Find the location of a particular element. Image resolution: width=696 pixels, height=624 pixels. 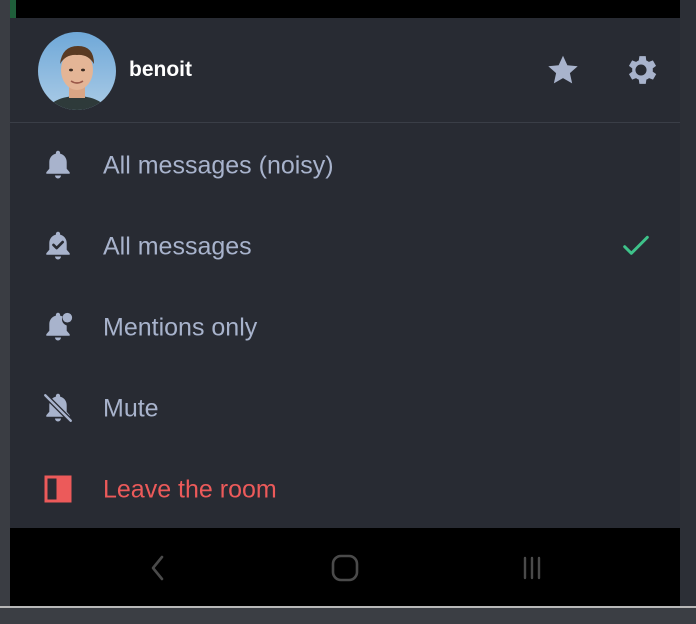

username: benoit is located at coordinates (160, 69).